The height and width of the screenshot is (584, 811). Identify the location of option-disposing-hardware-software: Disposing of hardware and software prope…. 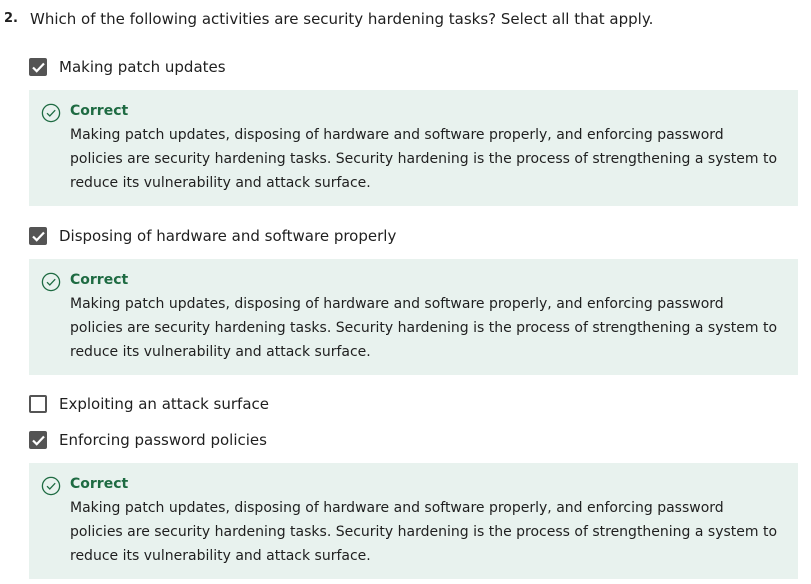
(212, 236).